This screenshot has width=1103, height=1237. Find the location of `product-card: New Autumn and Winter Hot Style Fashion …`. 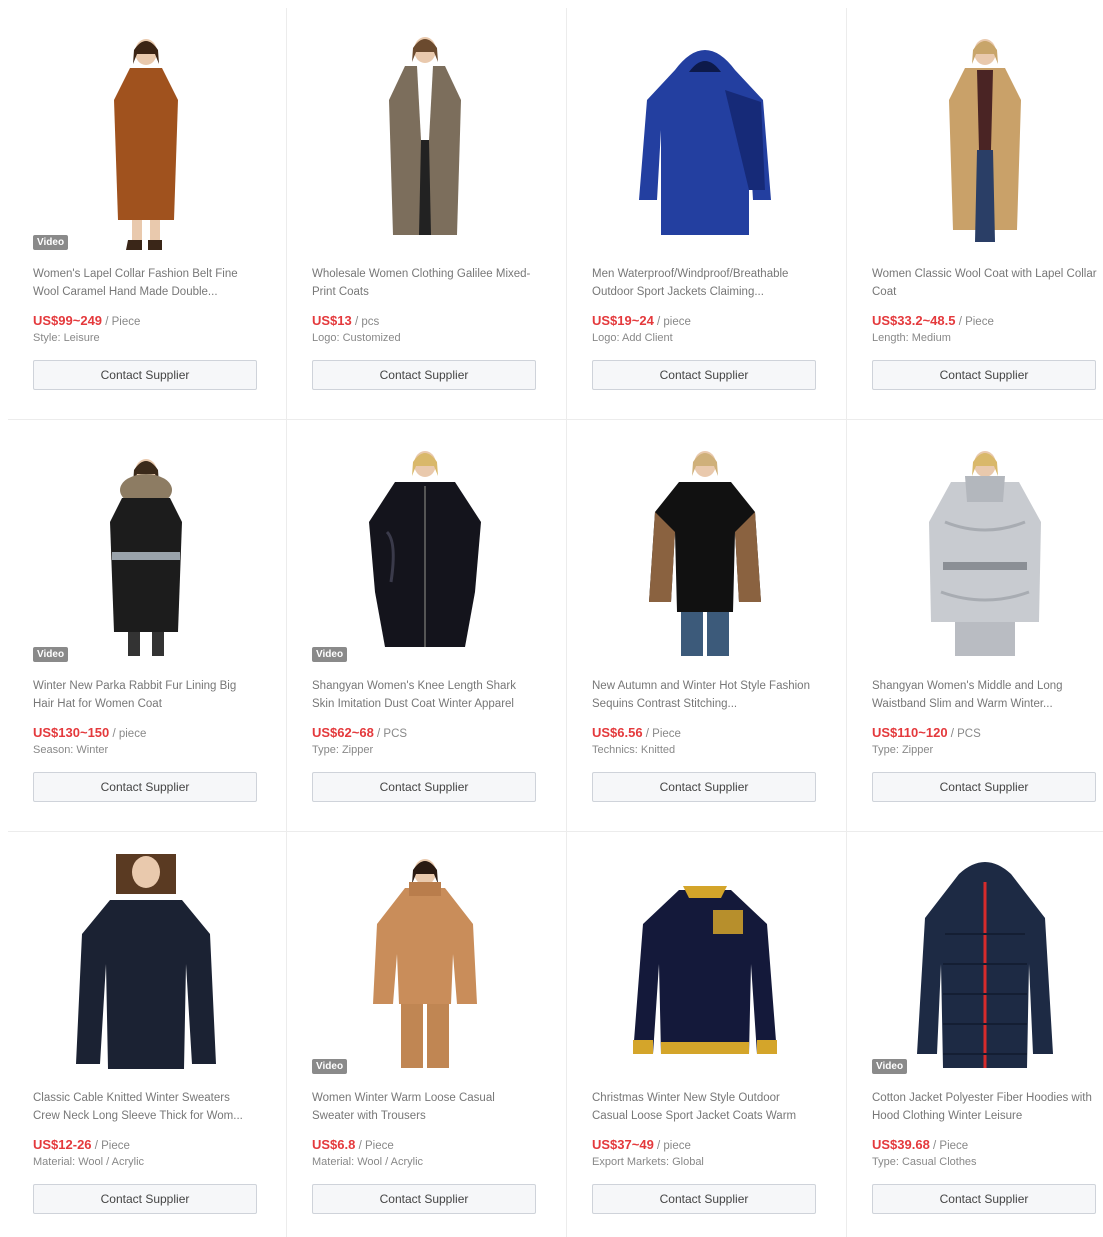

product-card: New Autumn and Winter Hot Style Fashion … is located at coordinates (707, 626).